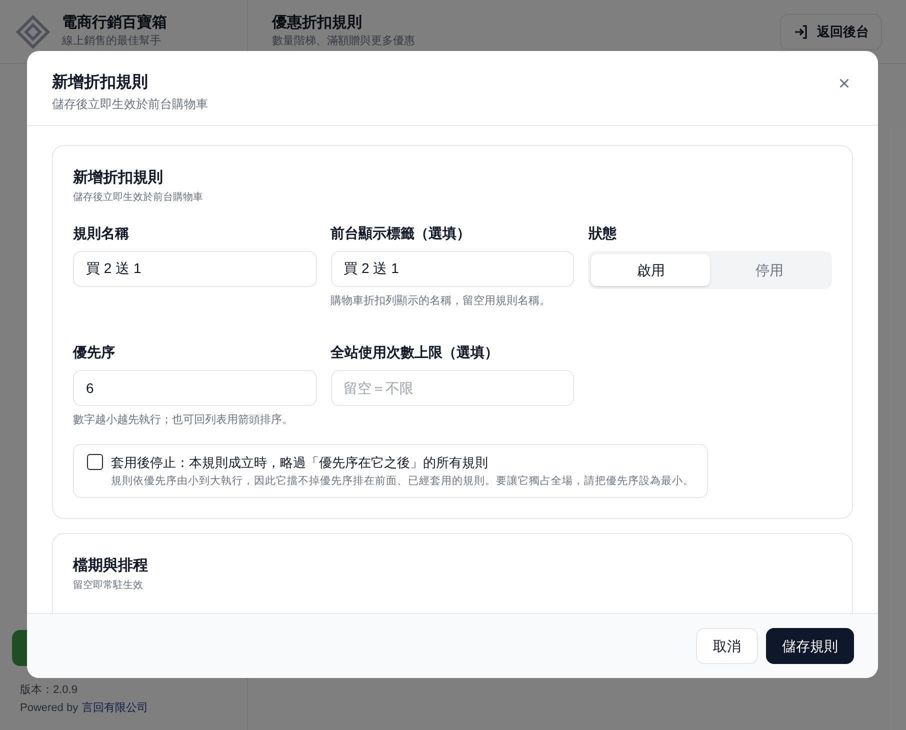  What do you see at coordinates (112, 42) in the screenshot?
I see `app-subtitle: 線上銷售的最佳幫手` at bounding box center [112, 42].